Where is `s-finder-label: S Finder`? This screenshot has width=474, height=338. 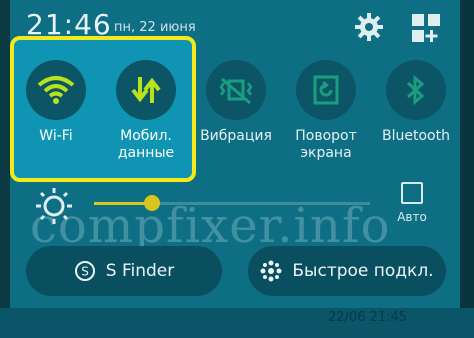 s-finder-label: S Finder is located at coordinates (140, 271).